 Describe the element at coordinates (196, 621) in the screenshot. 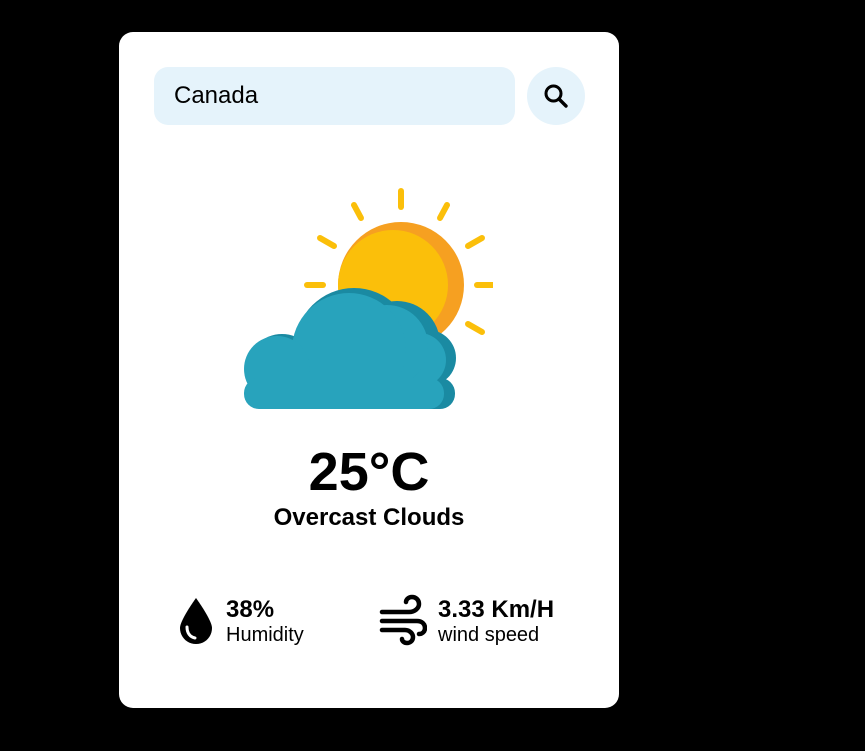

I see `water-drop-icon` at that location.